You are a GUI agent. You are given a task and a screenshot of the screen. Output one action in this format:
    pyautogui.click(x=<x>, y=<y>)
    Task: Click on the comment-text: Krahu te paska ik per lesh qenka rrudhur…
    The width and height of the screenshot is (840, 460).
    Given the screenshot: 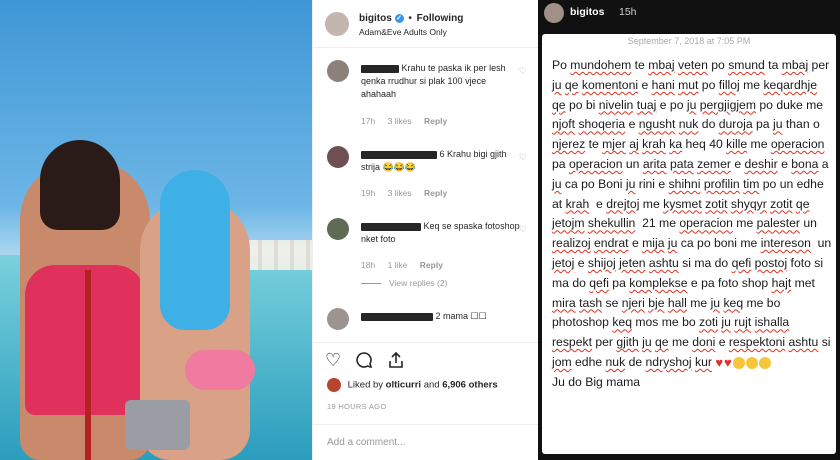 What is the action you would take?
    pyautogui.click(x=441, y=81)
    